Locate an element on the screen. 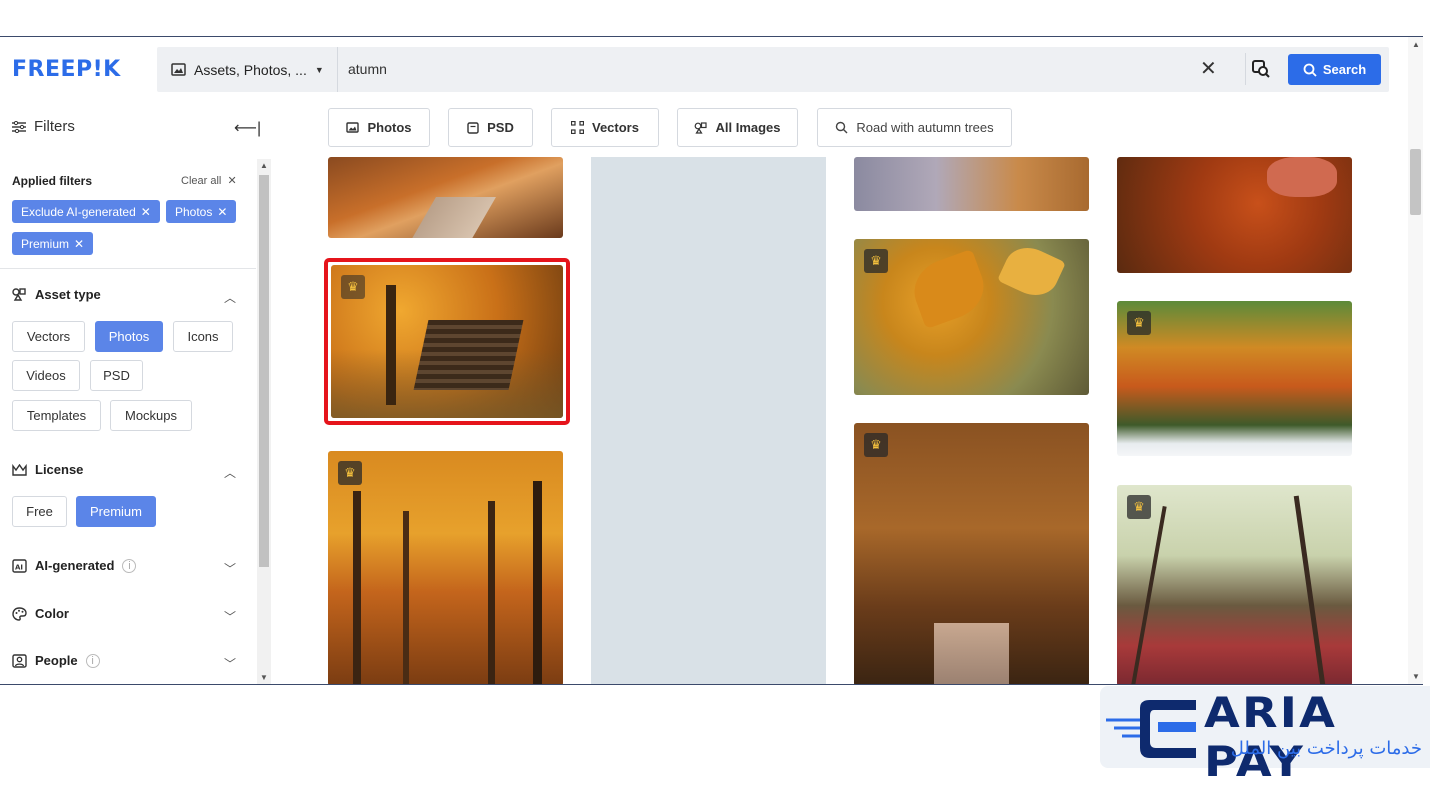 This screenshot has height=804, width=1430. image-search-icon is located at coordinates (1261, 69).